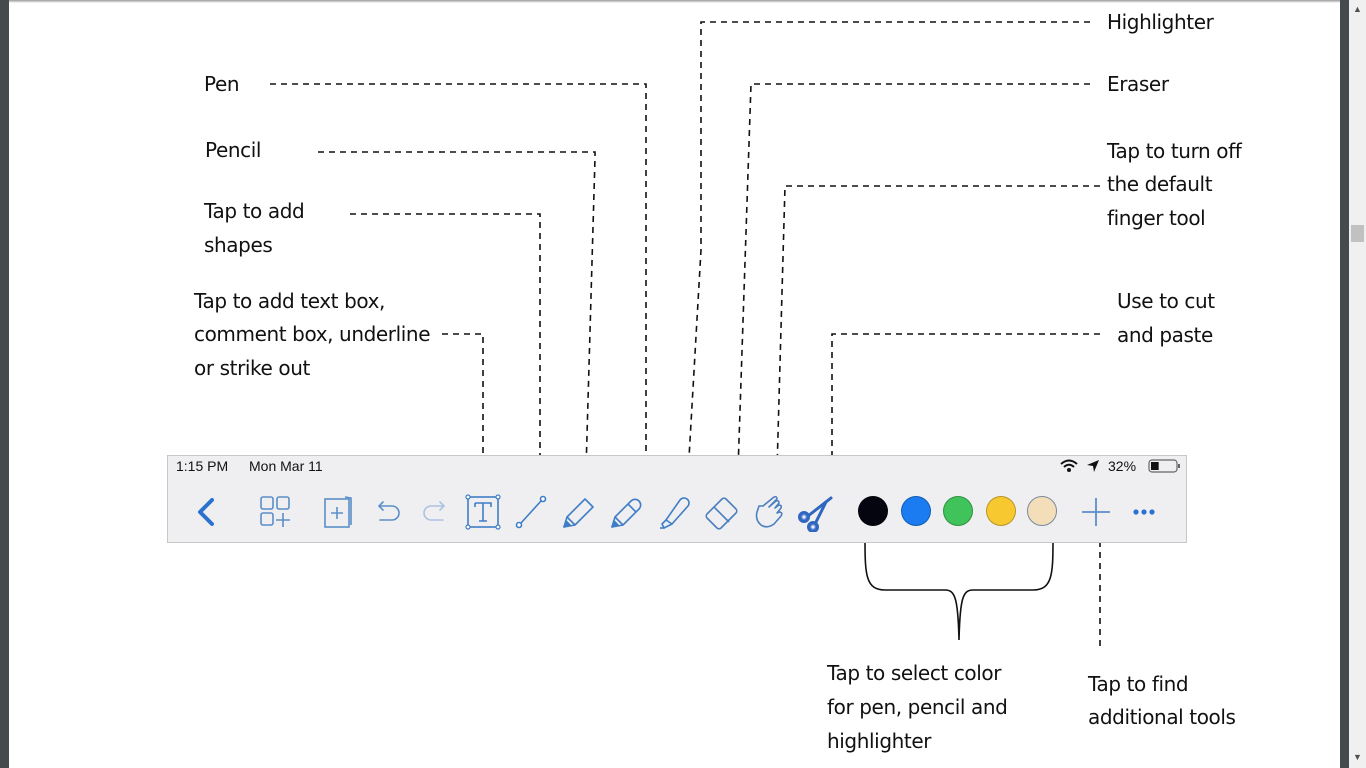 The image size is (1366, 768). I want to click on thumbnails-icon, so click(276, 512).